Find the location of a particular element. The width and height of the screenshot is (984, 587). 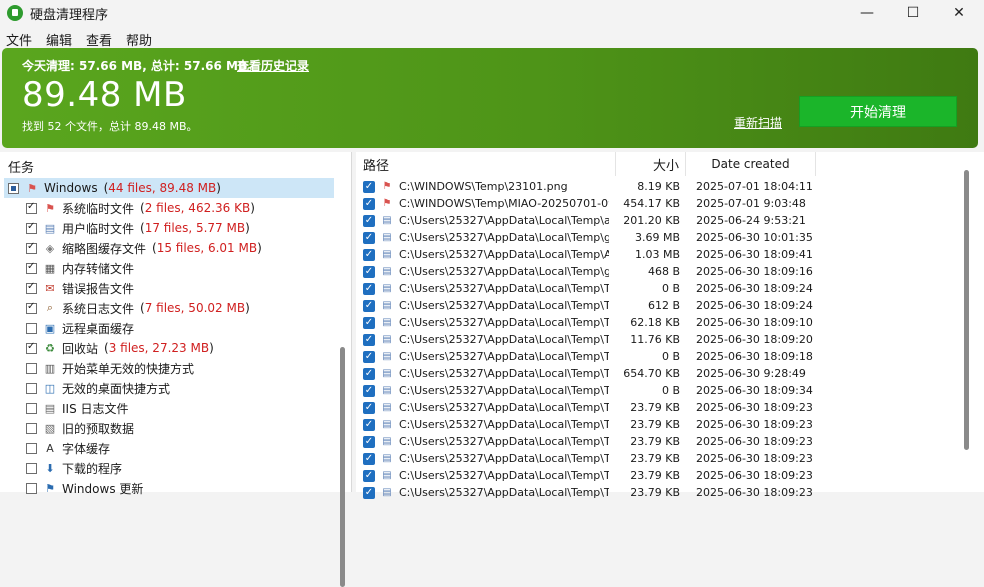

tree-item: ▣ 远程桌面缓存 is located at coordinates (80, 328).